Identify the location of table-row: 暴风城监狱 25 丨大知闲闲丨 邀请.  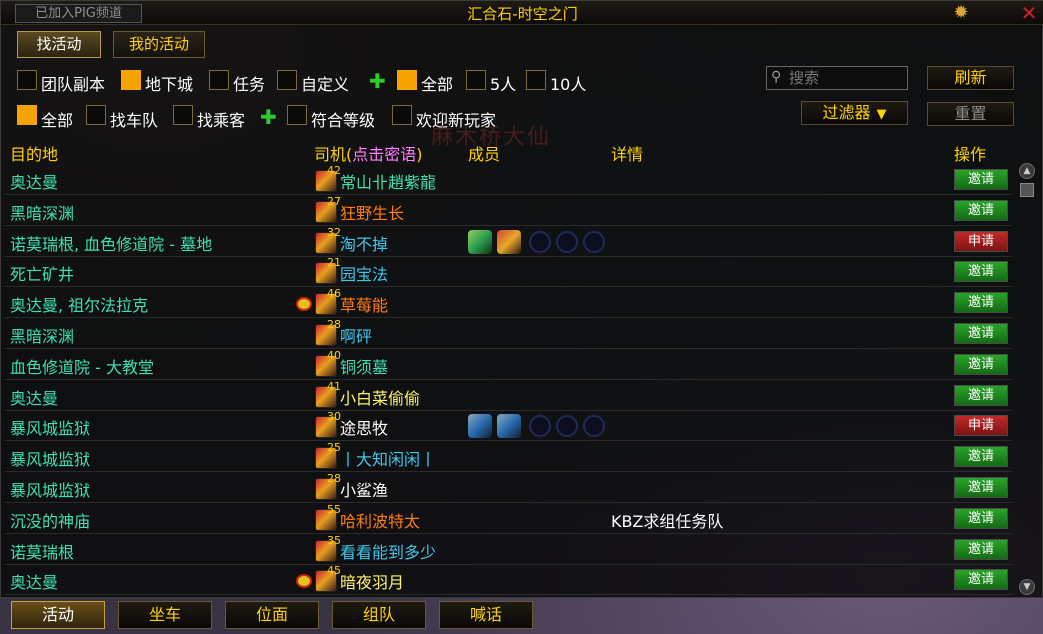
(508, 457).